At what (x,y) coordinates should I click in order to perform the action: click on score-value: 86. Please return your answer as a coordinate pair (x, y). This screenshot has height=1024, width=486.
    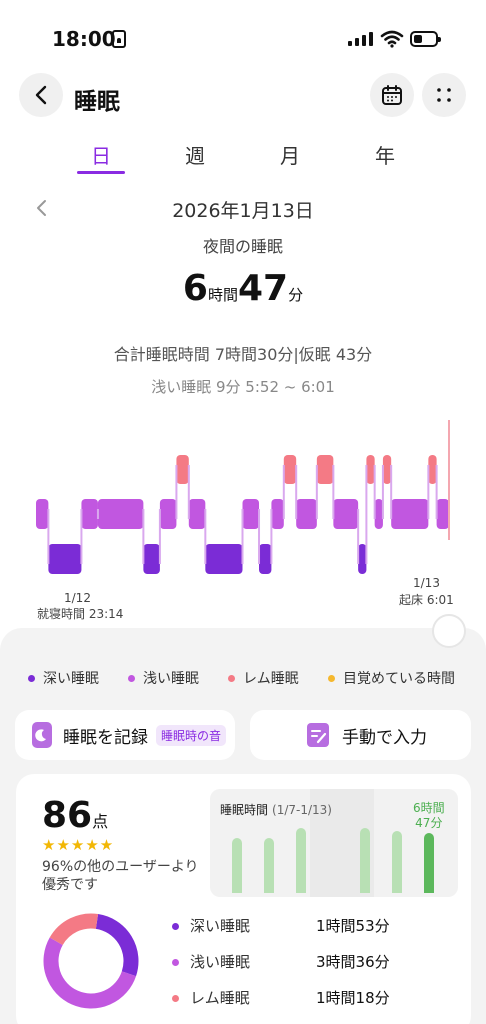
    Looking at the image, I should click on (67, 815).